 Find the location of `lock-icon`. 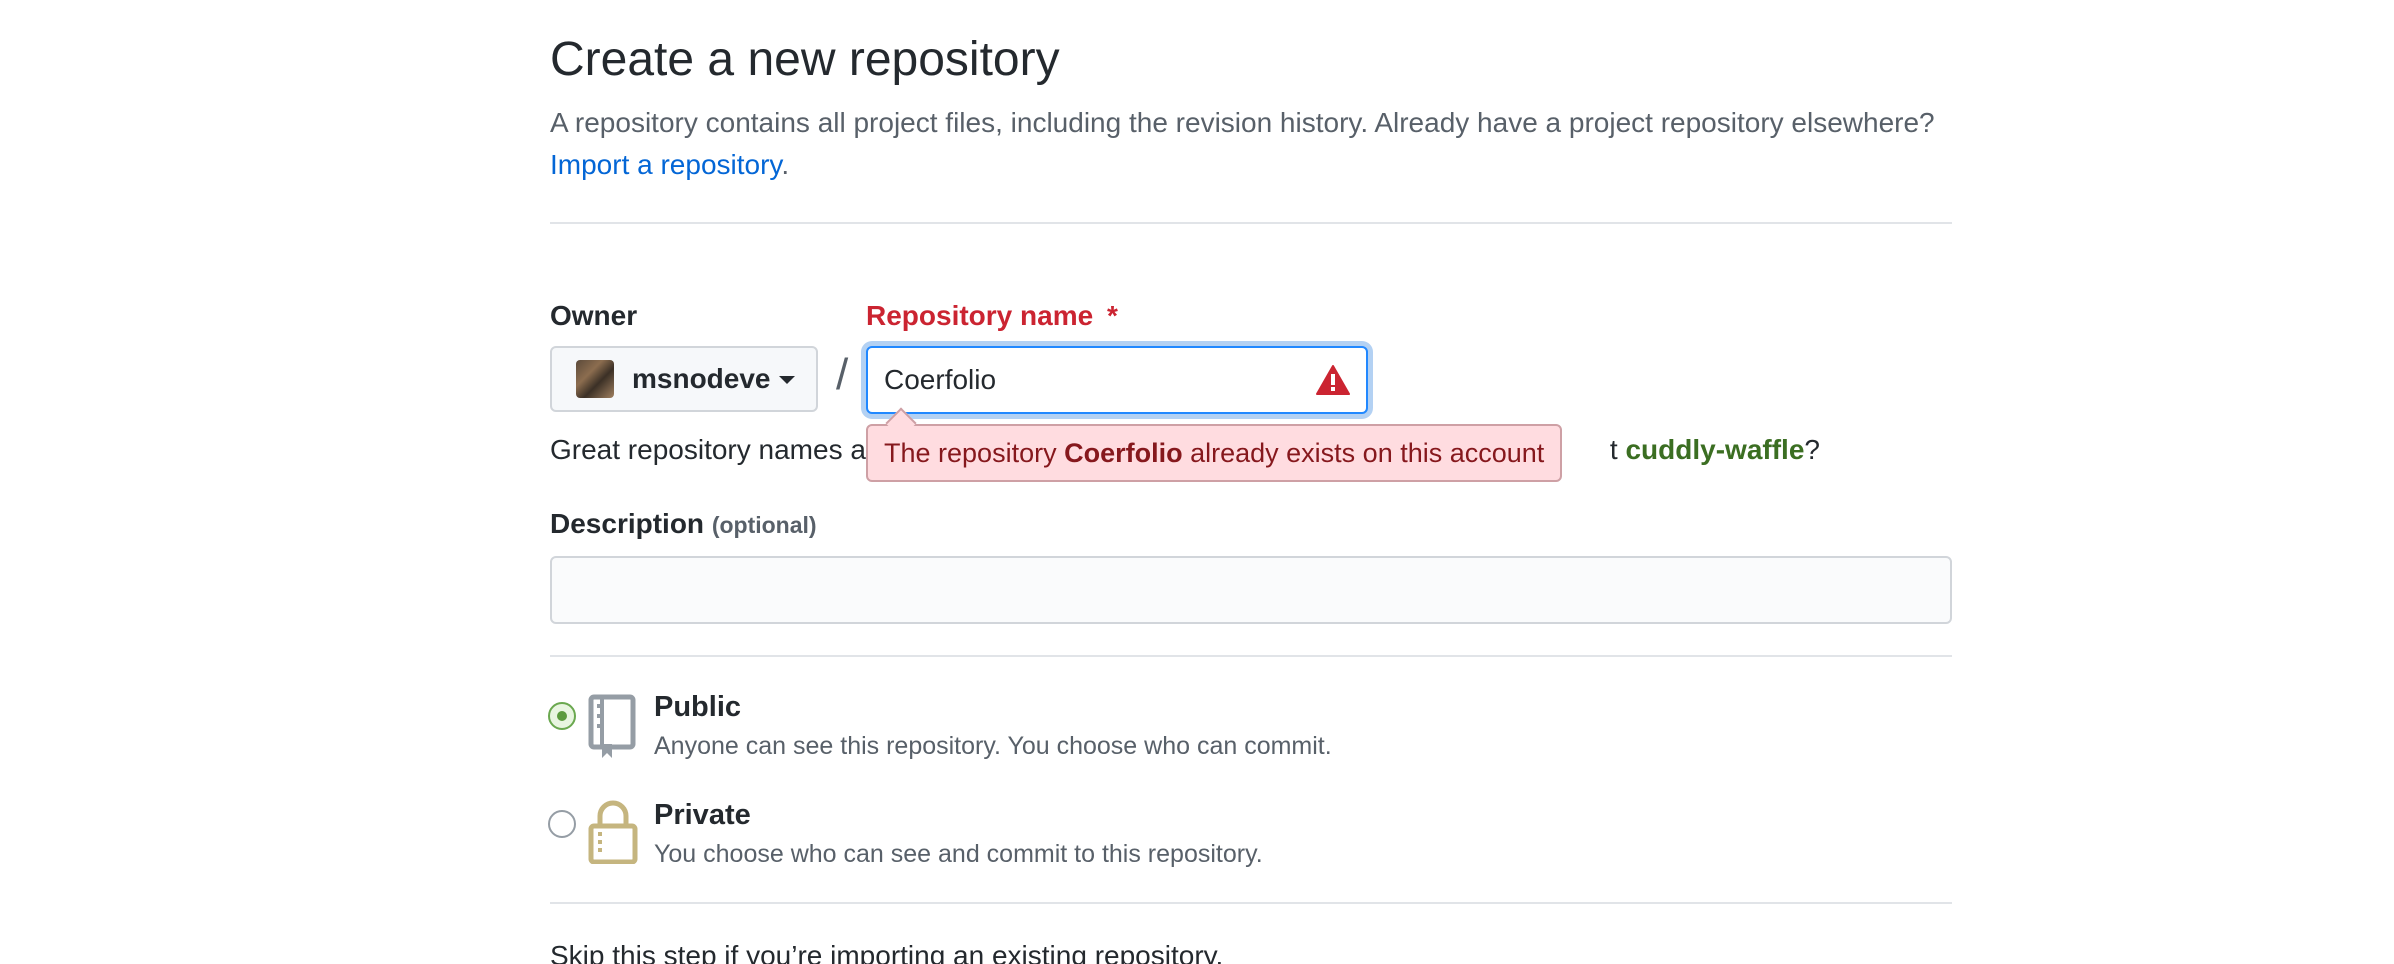

lock-icon is located at coordinates (613, 832).